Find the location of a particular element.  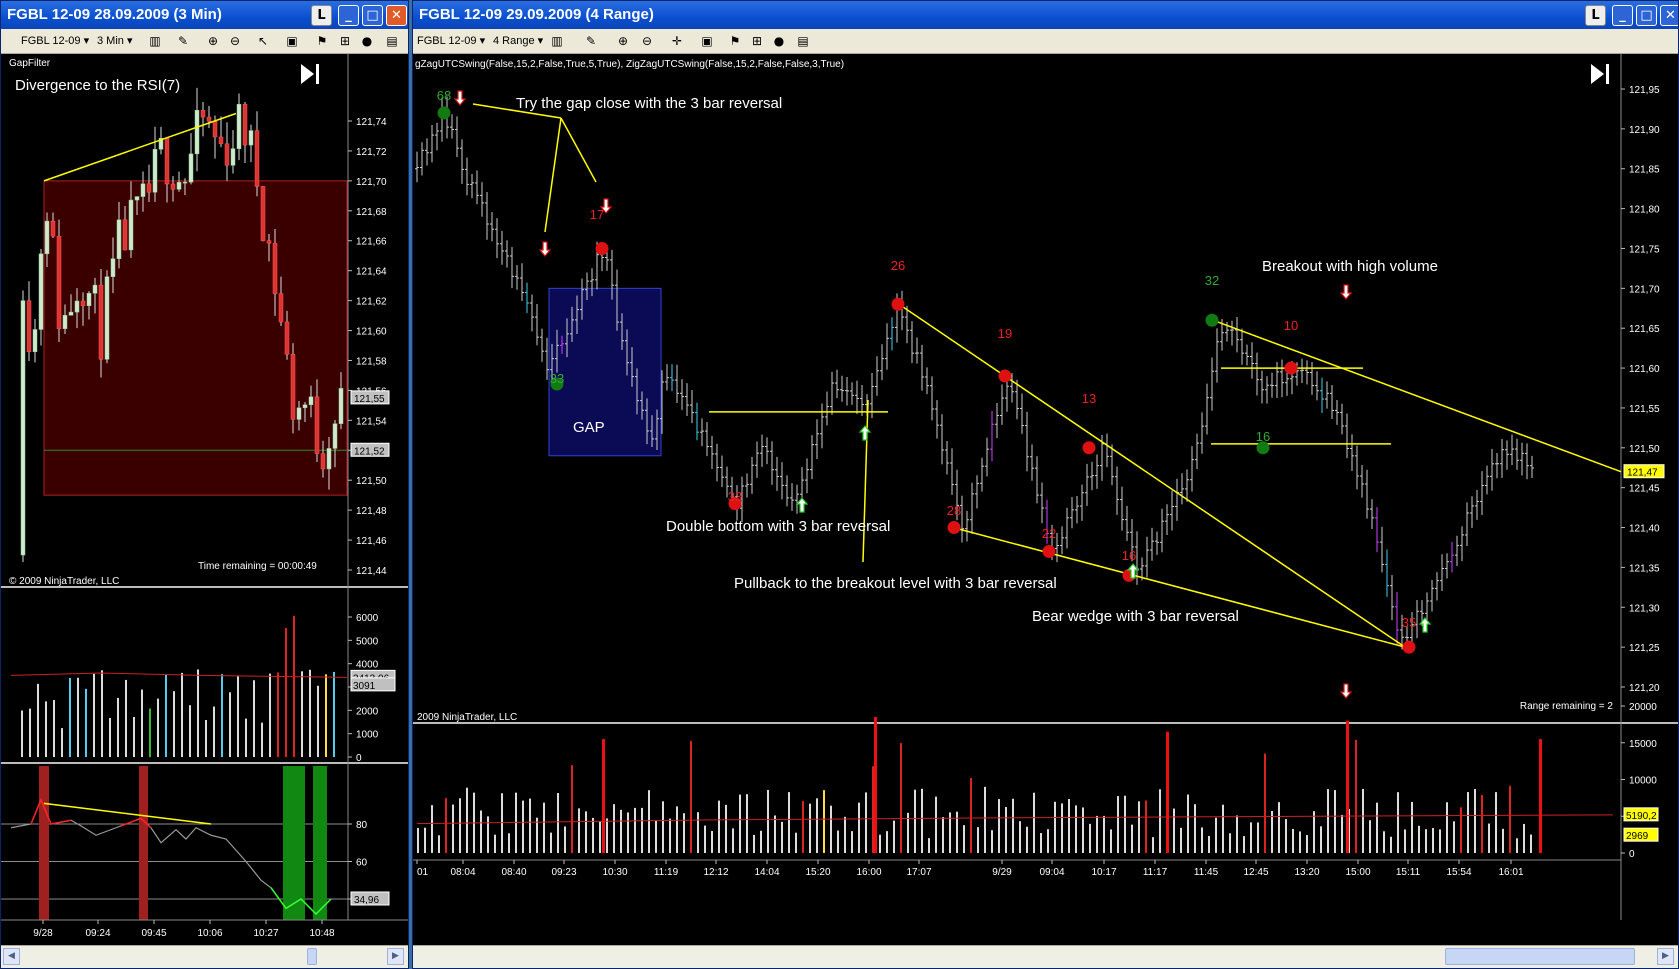

price-tick-label: 121,46 is located at coordinates (371, 541).